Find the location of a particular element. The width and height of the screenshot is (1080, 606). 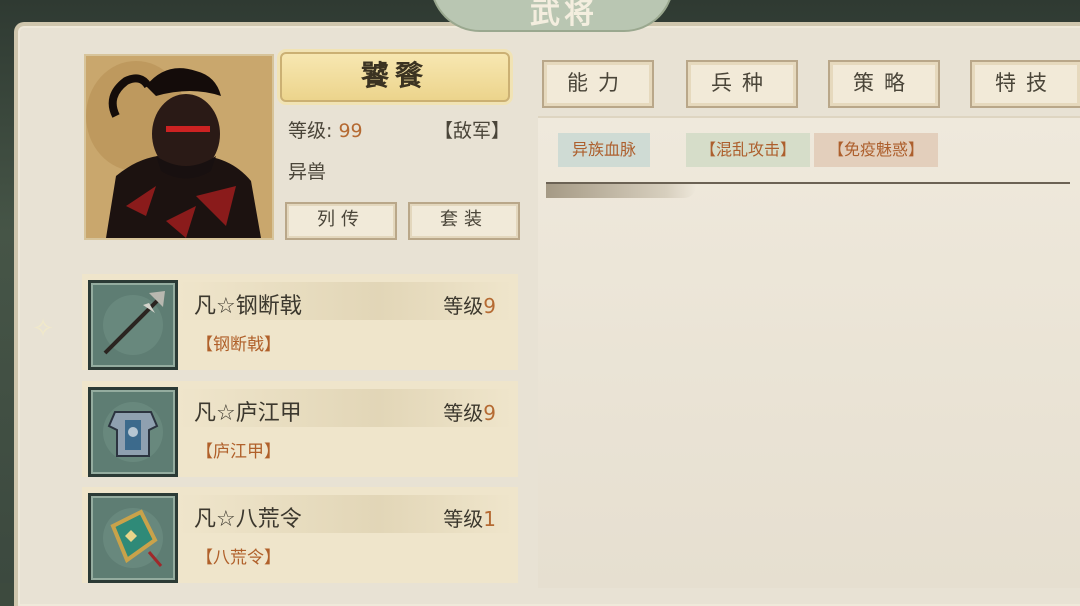

equipment-name: 凡☆庐江甲 is located at coordinates (248, 413).